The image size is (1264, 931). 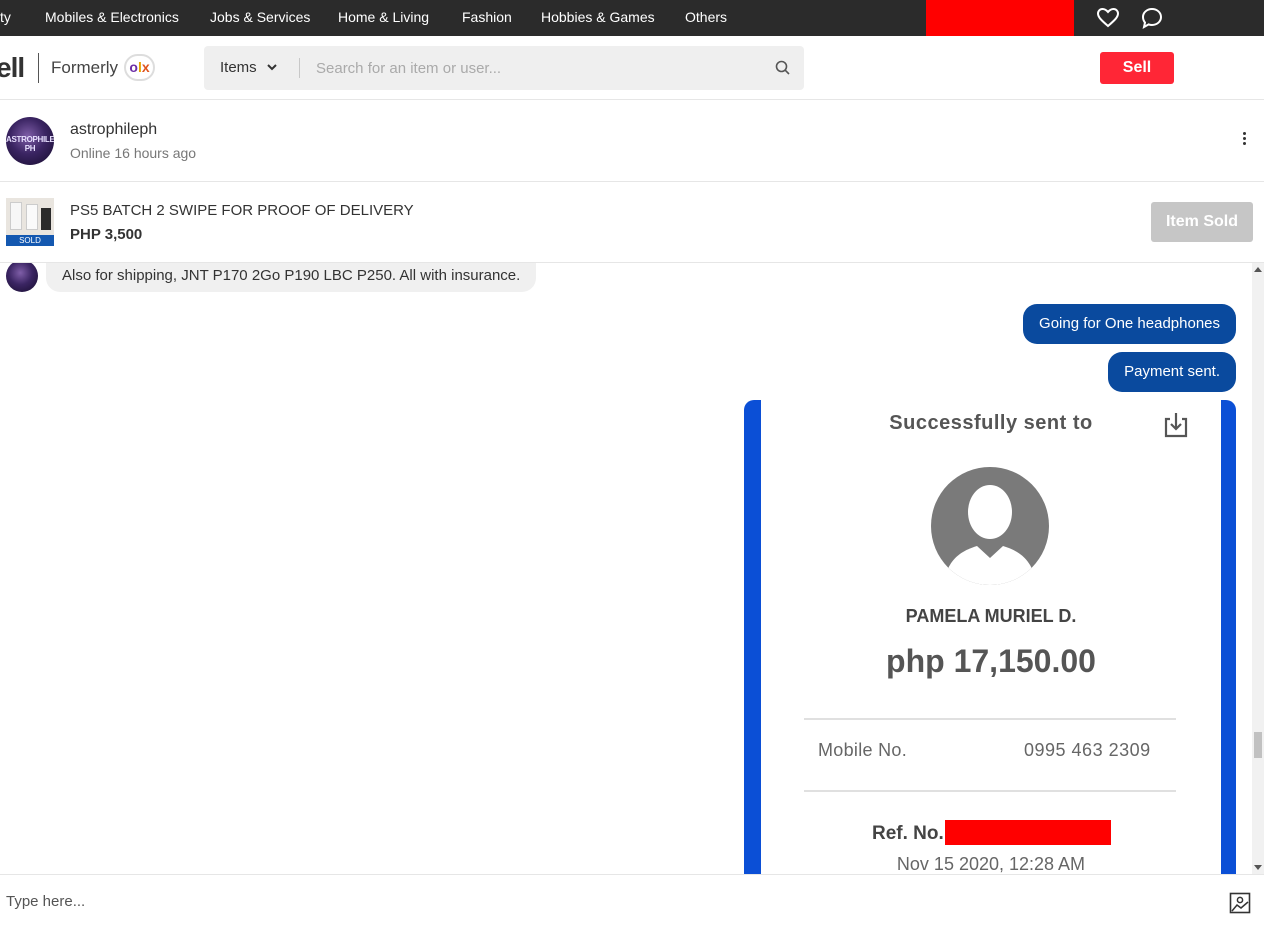 I want to click on chevron-down-icon, so click(x=272, y=69).